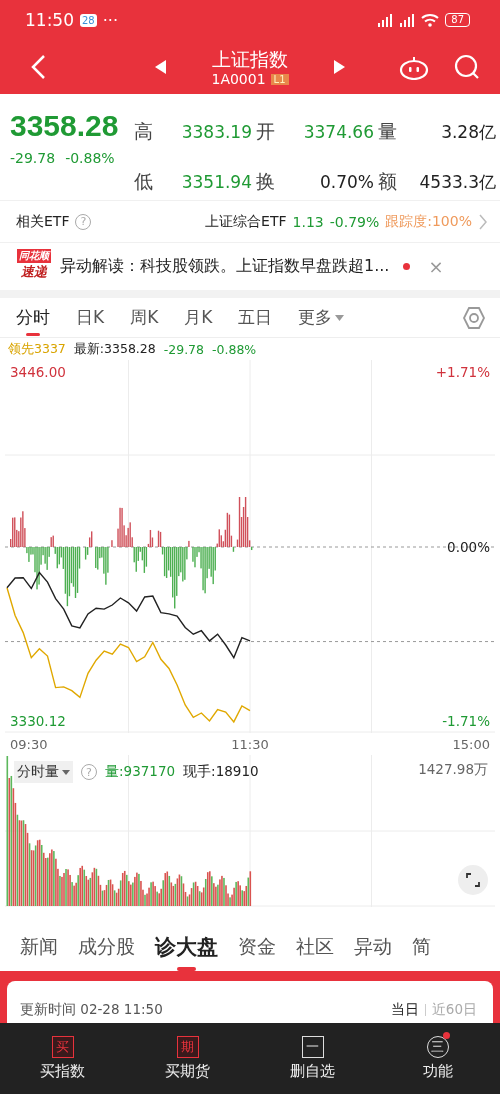 This screenshot has height=1094, width=500. What do you see at coordinates (110, 20) in the screenshot?
I see `more-notifications-icon: ···` at bounding box center [110, 20].